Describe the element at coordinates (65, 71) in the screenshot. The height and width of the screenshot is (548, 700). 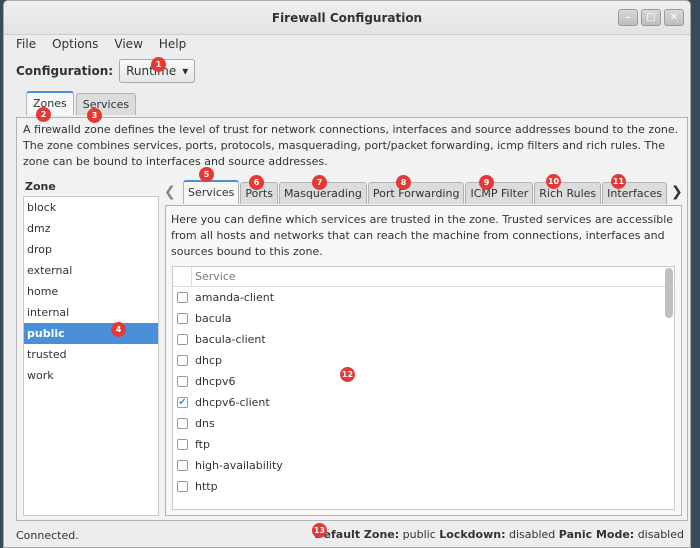
I see `configuration-label: Configuration:` at that location.